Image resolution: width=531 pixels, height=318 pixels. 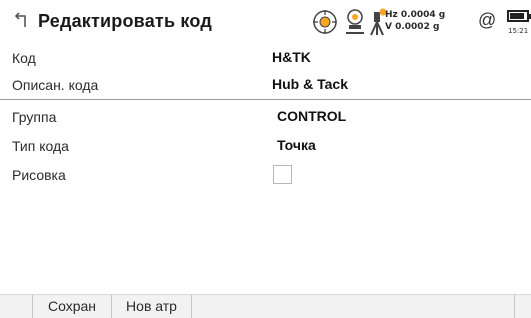 What do you see at coordinates (24, 58) in the screenshot?
I see `code-label: Код` at bounding box center [24, 58].